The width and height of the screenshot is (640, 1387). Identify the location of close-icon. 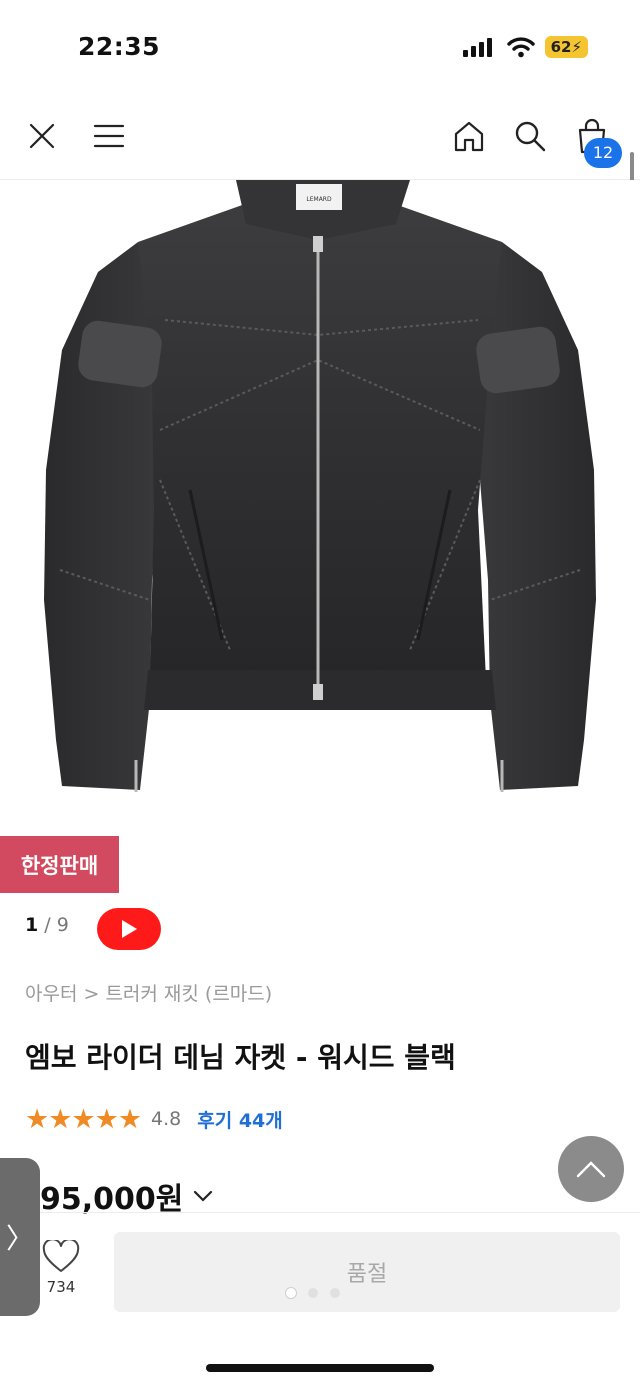
(42, 136).